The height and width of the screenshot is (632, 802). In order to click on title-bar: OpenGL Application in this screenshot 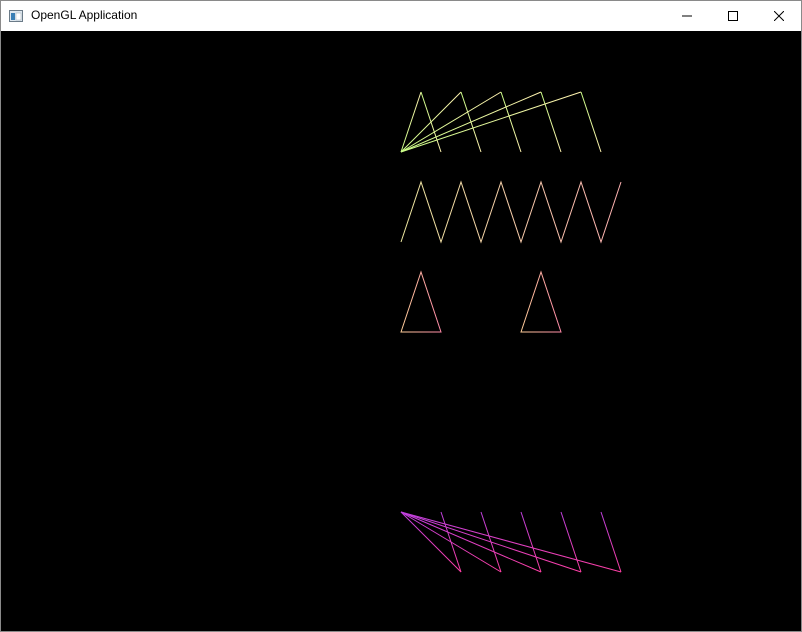, I will do `click(401, 16)`.